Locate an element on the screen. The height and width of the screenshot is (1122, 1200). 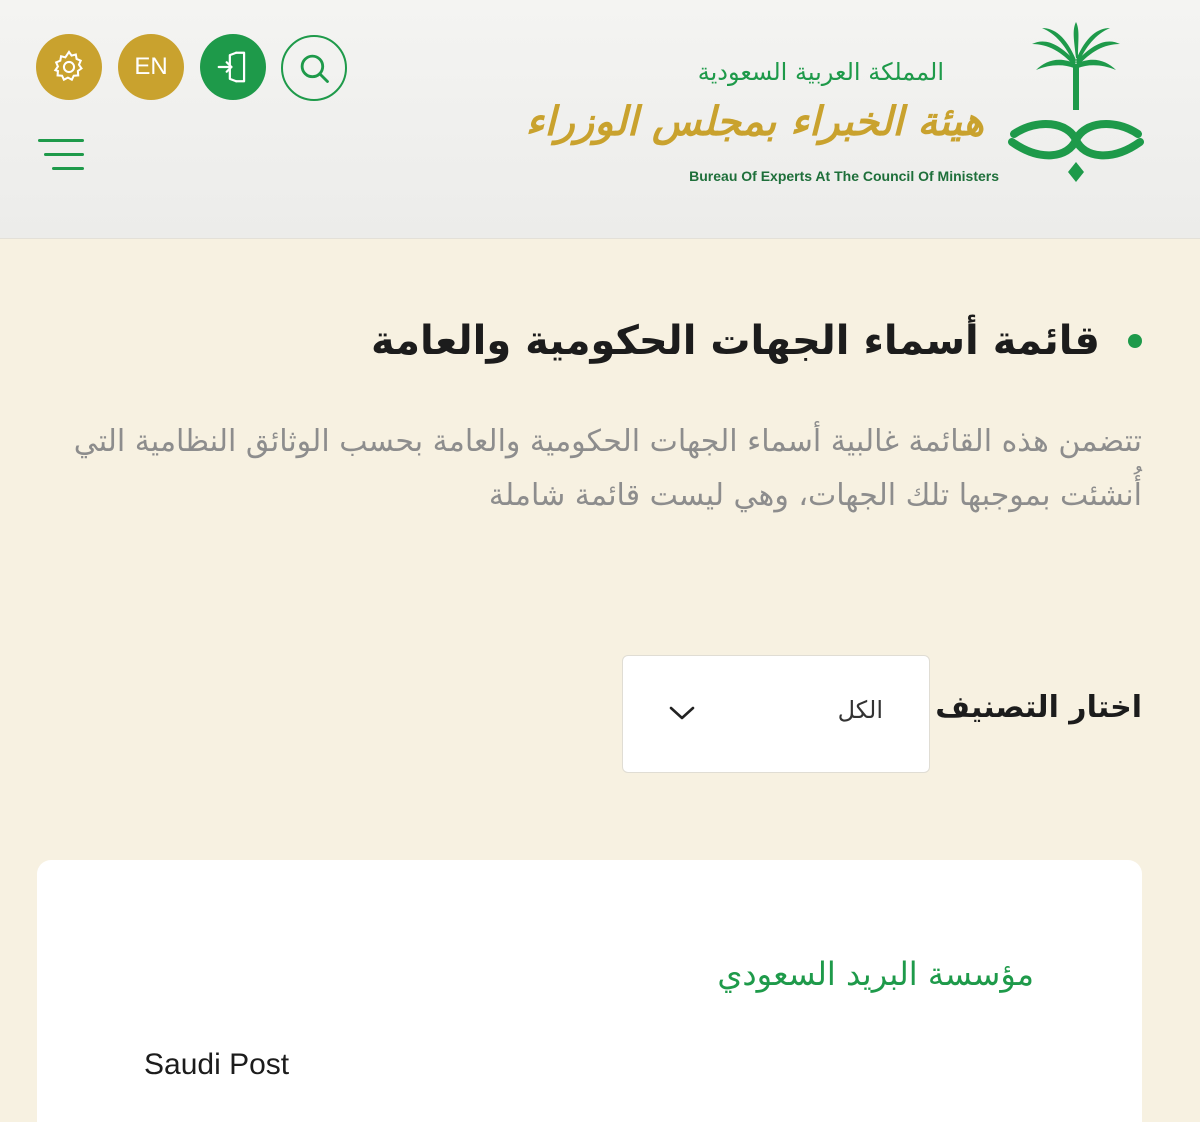
login-icon is located at coordinates (231, 67).